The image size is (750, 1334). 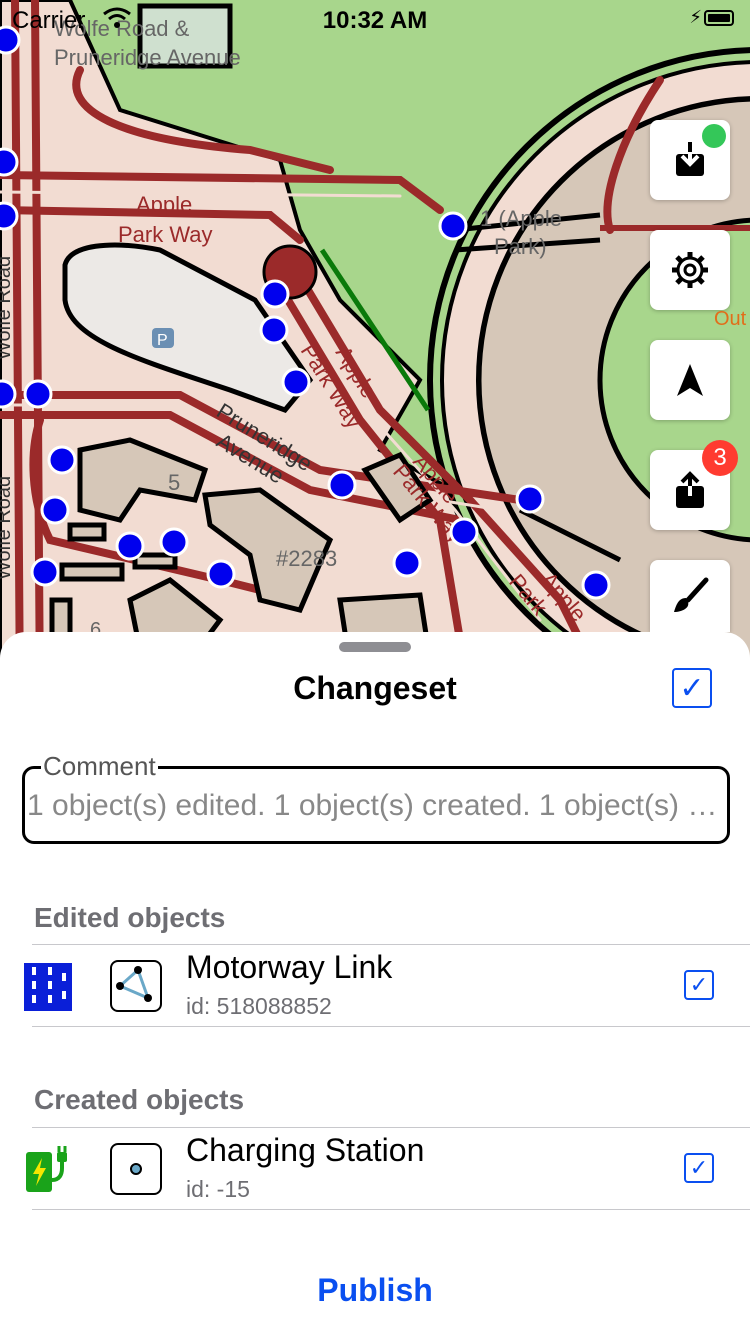 I want to click on svg-text: Apple, so click(x=164, y=204).